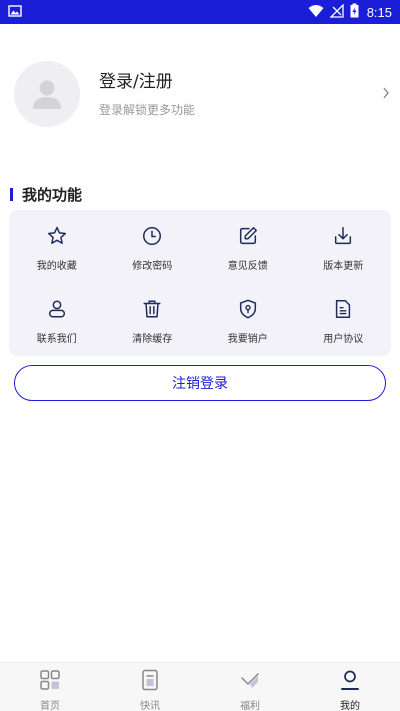  Describe the element at coordinates (343, 236) in the screenshot. I see `download-icon` at that location.